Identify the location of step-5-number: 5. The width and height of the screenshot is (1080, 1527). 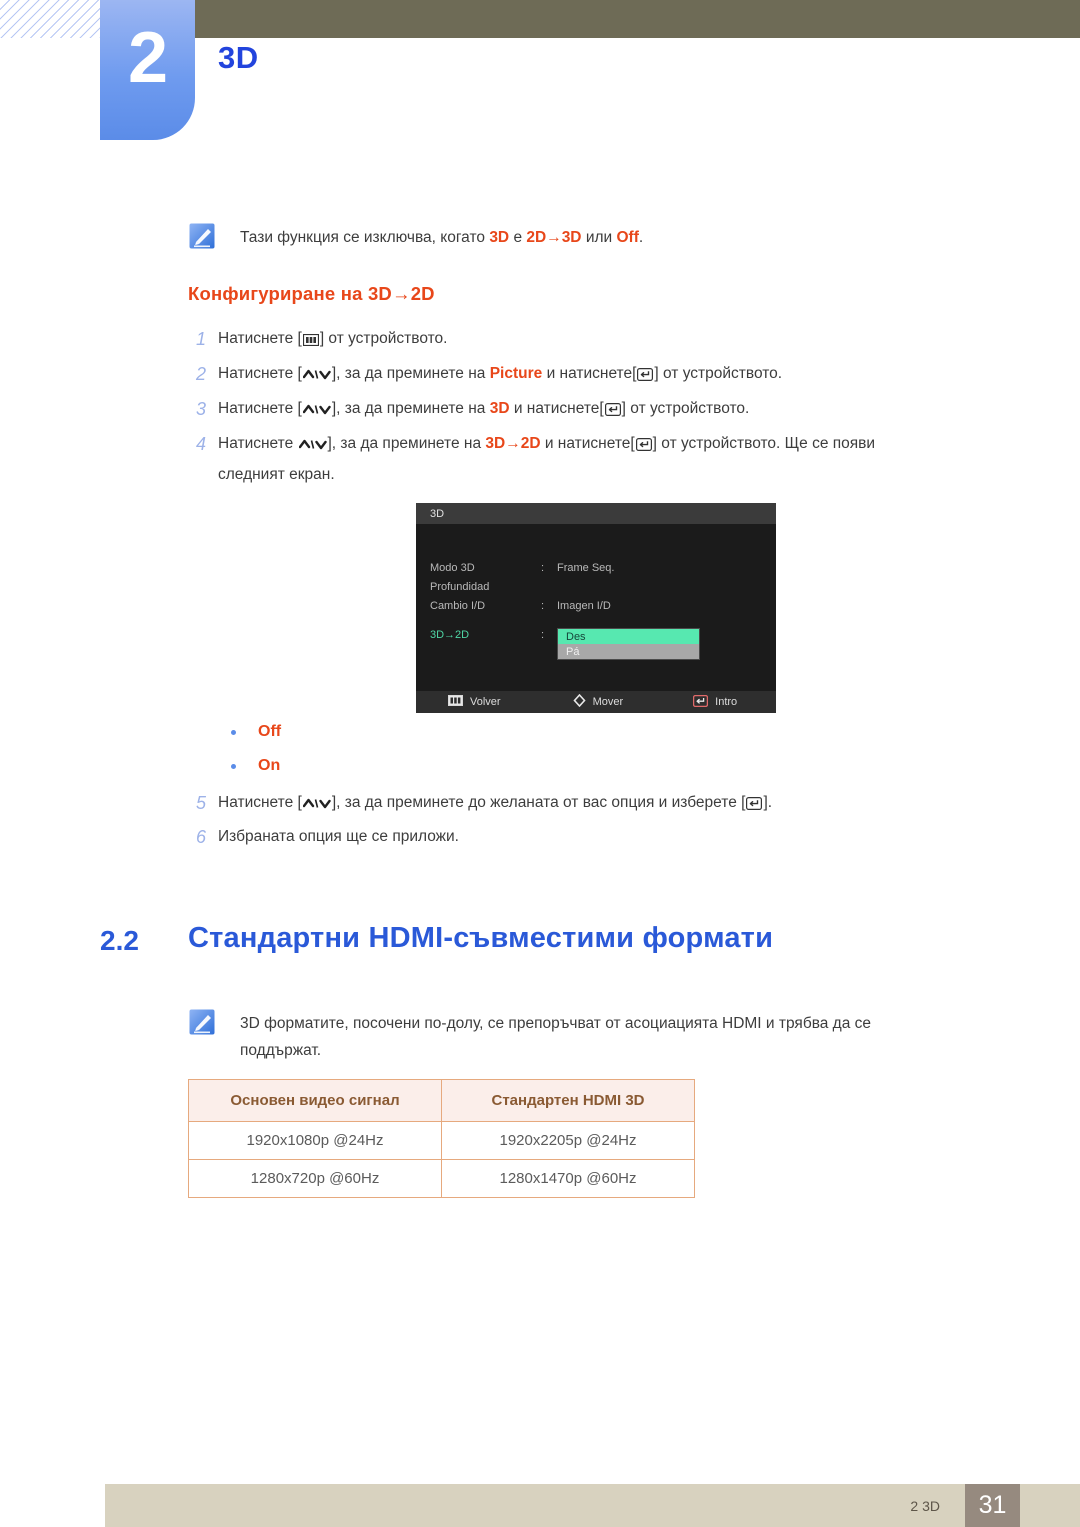
(201, 803).